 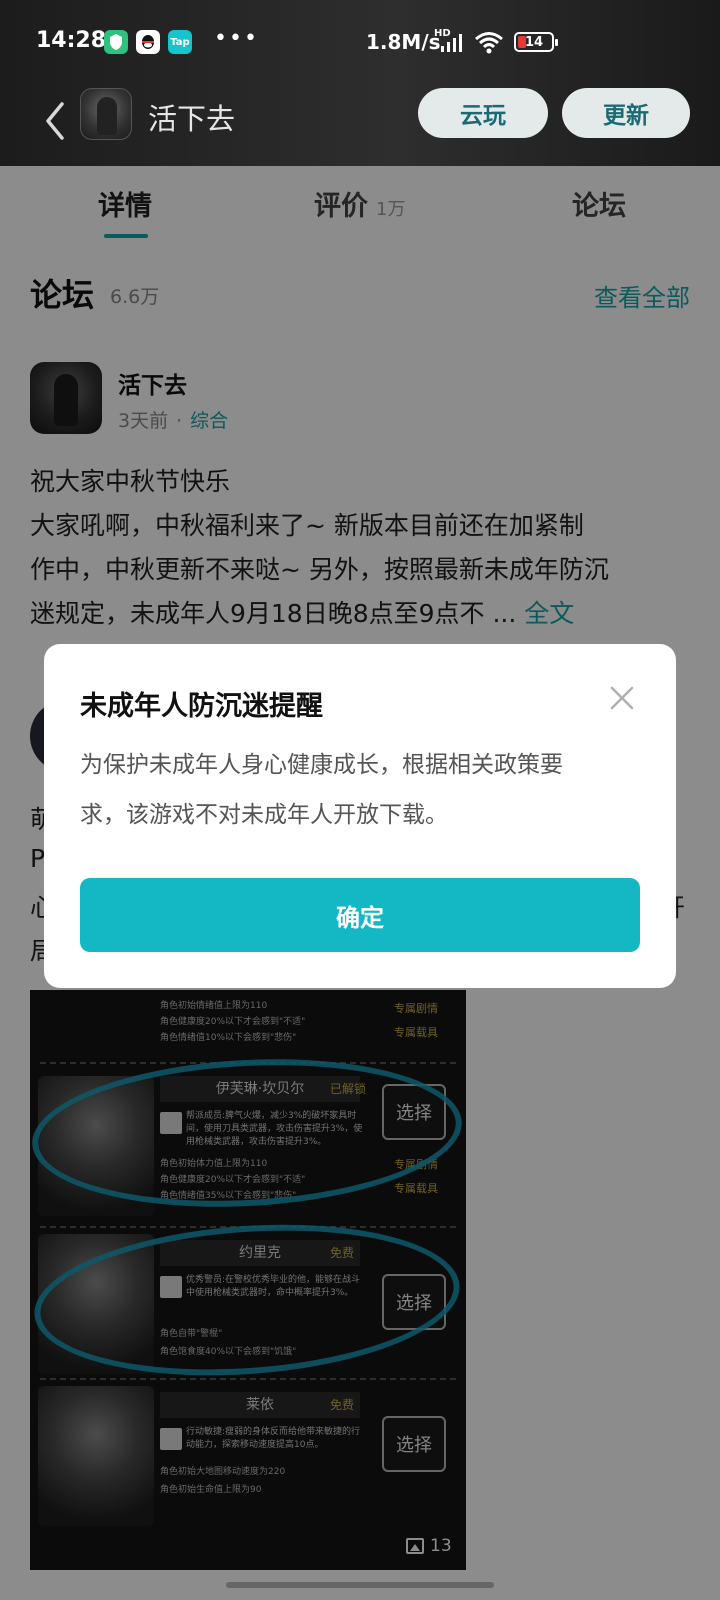 I want to click on game-icon, so click(x=106, y=114).